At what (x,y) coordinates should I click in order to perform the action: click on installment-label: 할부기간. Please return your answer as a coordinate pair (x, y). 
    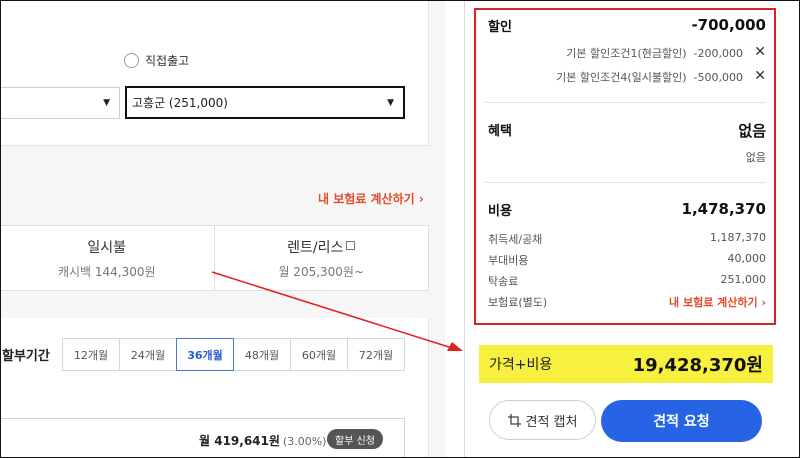
    Looking at the image, I should click on (26, 356).